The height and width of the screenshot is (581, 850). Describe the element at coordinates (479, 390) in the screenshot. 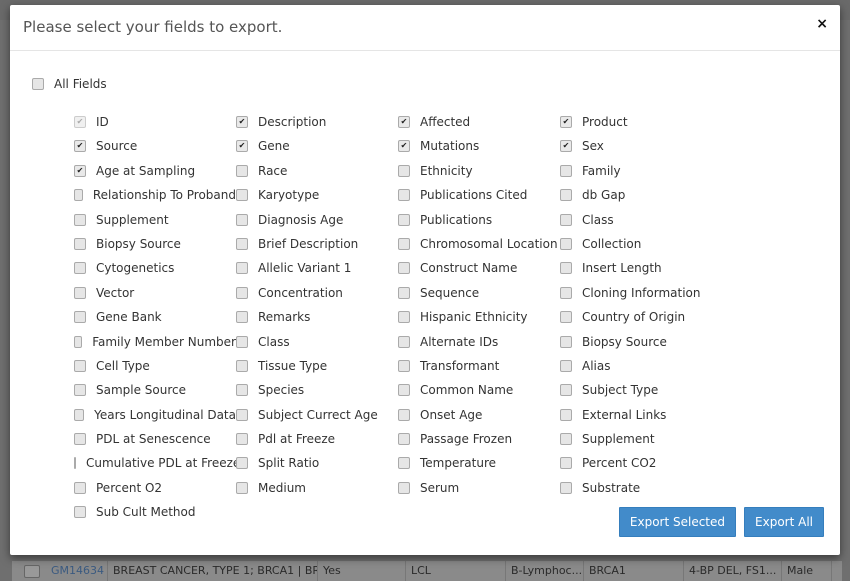

I see `field-checkbox-common-name: Common Name` at that location.